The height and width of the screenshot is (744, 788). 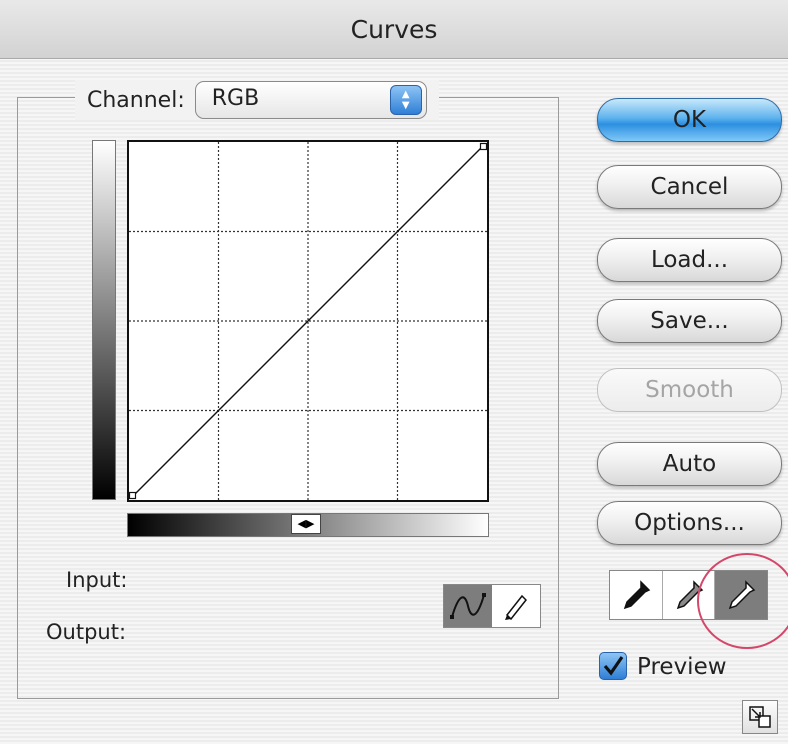 What do you see at coordinates (689, 464) in the screenshot?
I see `auto-button: Auto` at bounding box center [689, 464].